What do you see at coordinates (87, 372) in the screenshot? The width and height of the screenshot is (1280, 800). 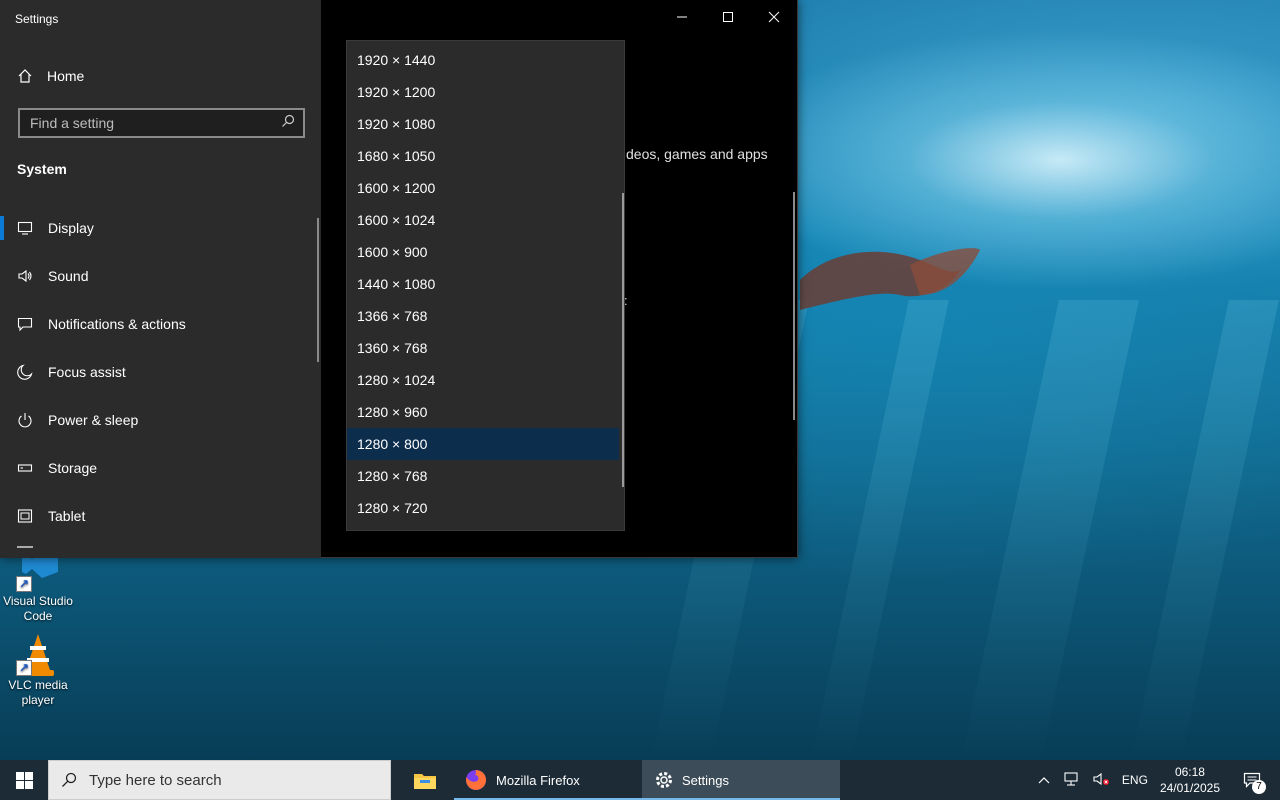 I see `sidebar-item-label: Focus assist` at bounding box center [87, 372].